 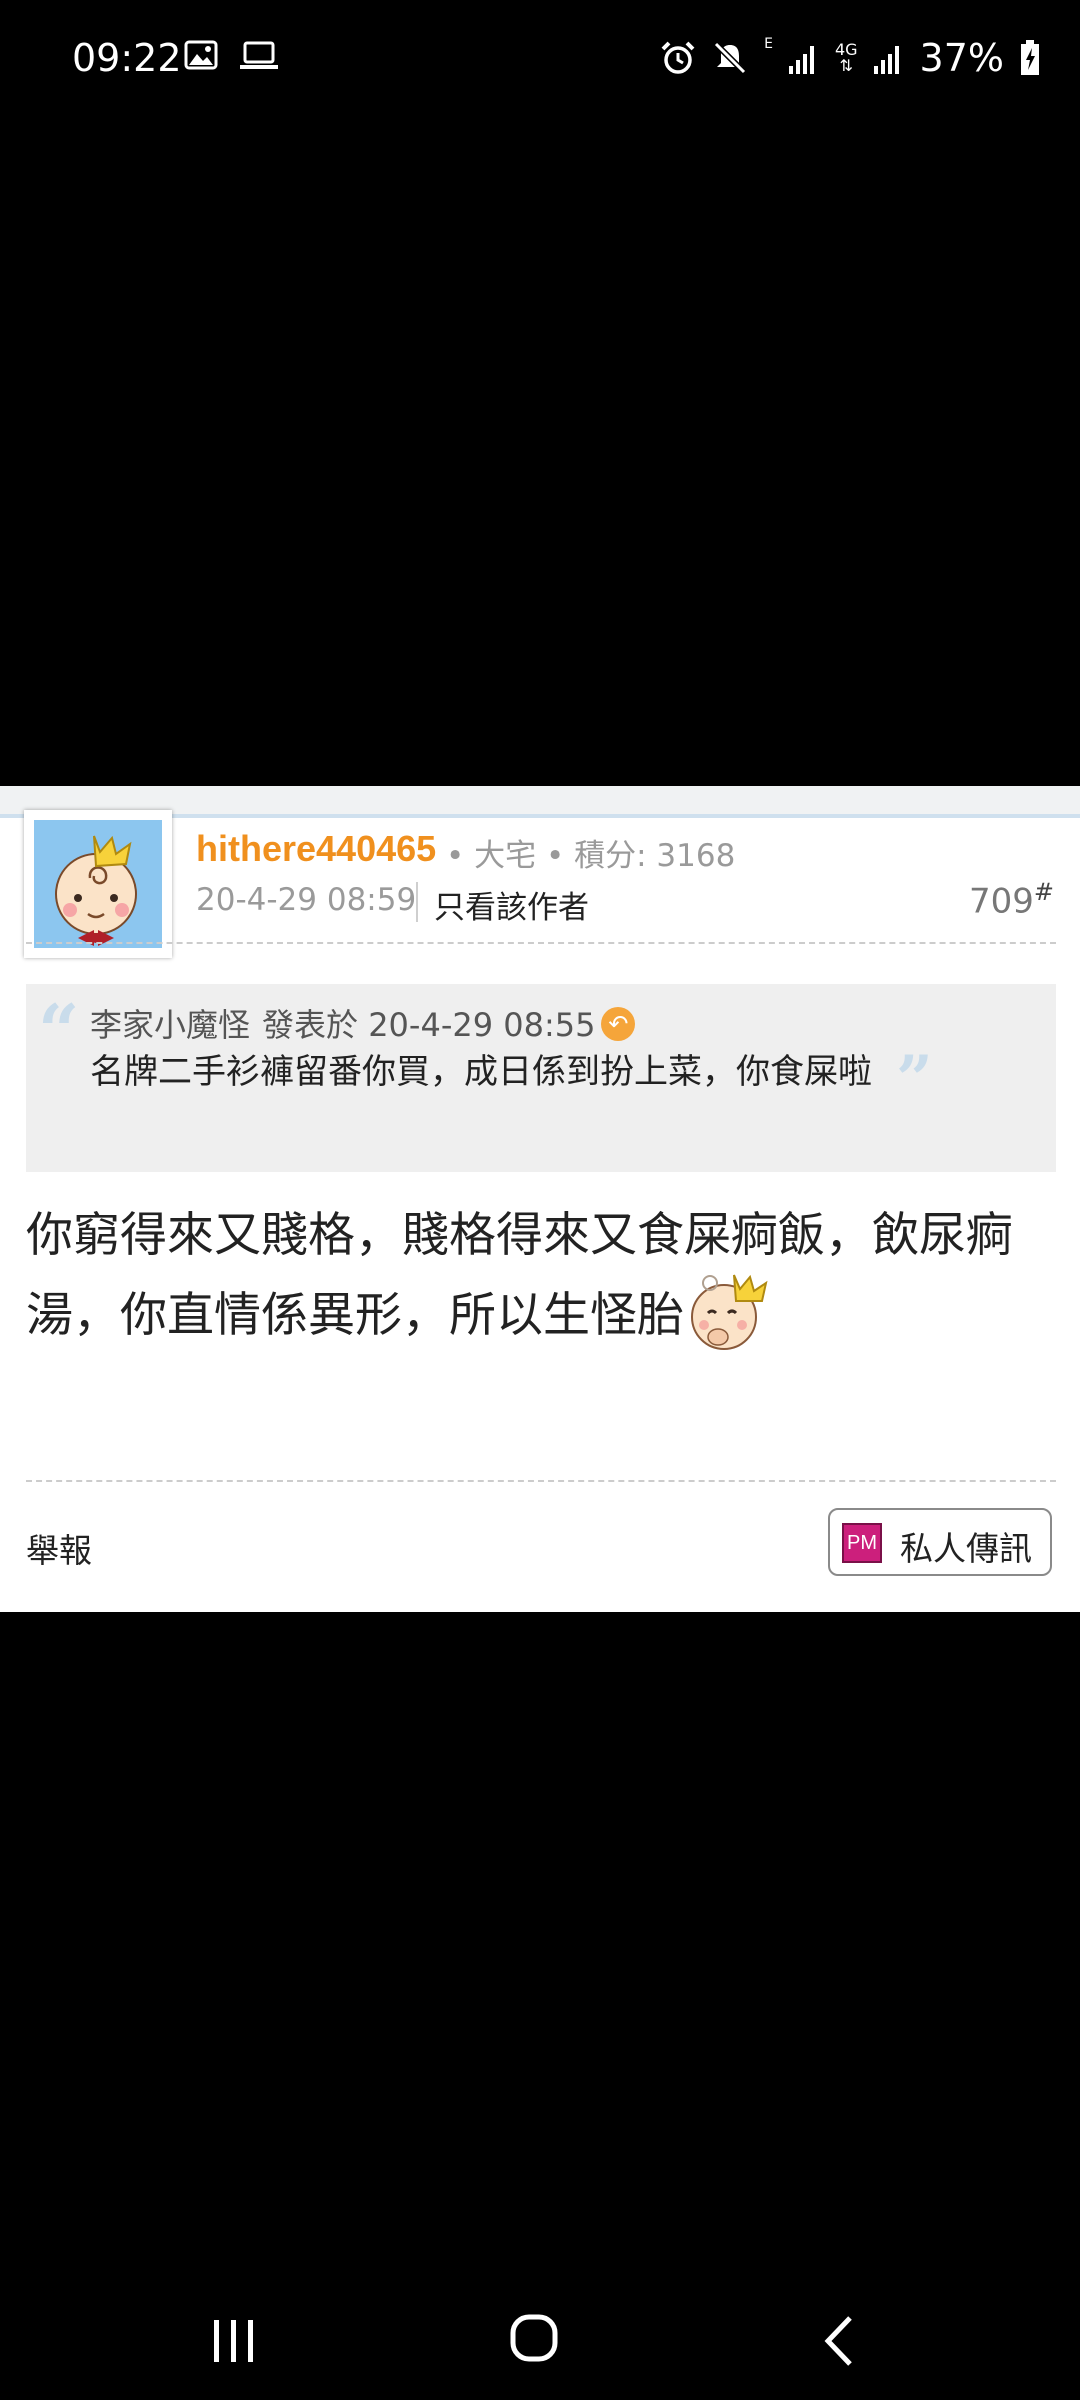 I want to click on recent-apps-icon, so click(x=234, y=2341).